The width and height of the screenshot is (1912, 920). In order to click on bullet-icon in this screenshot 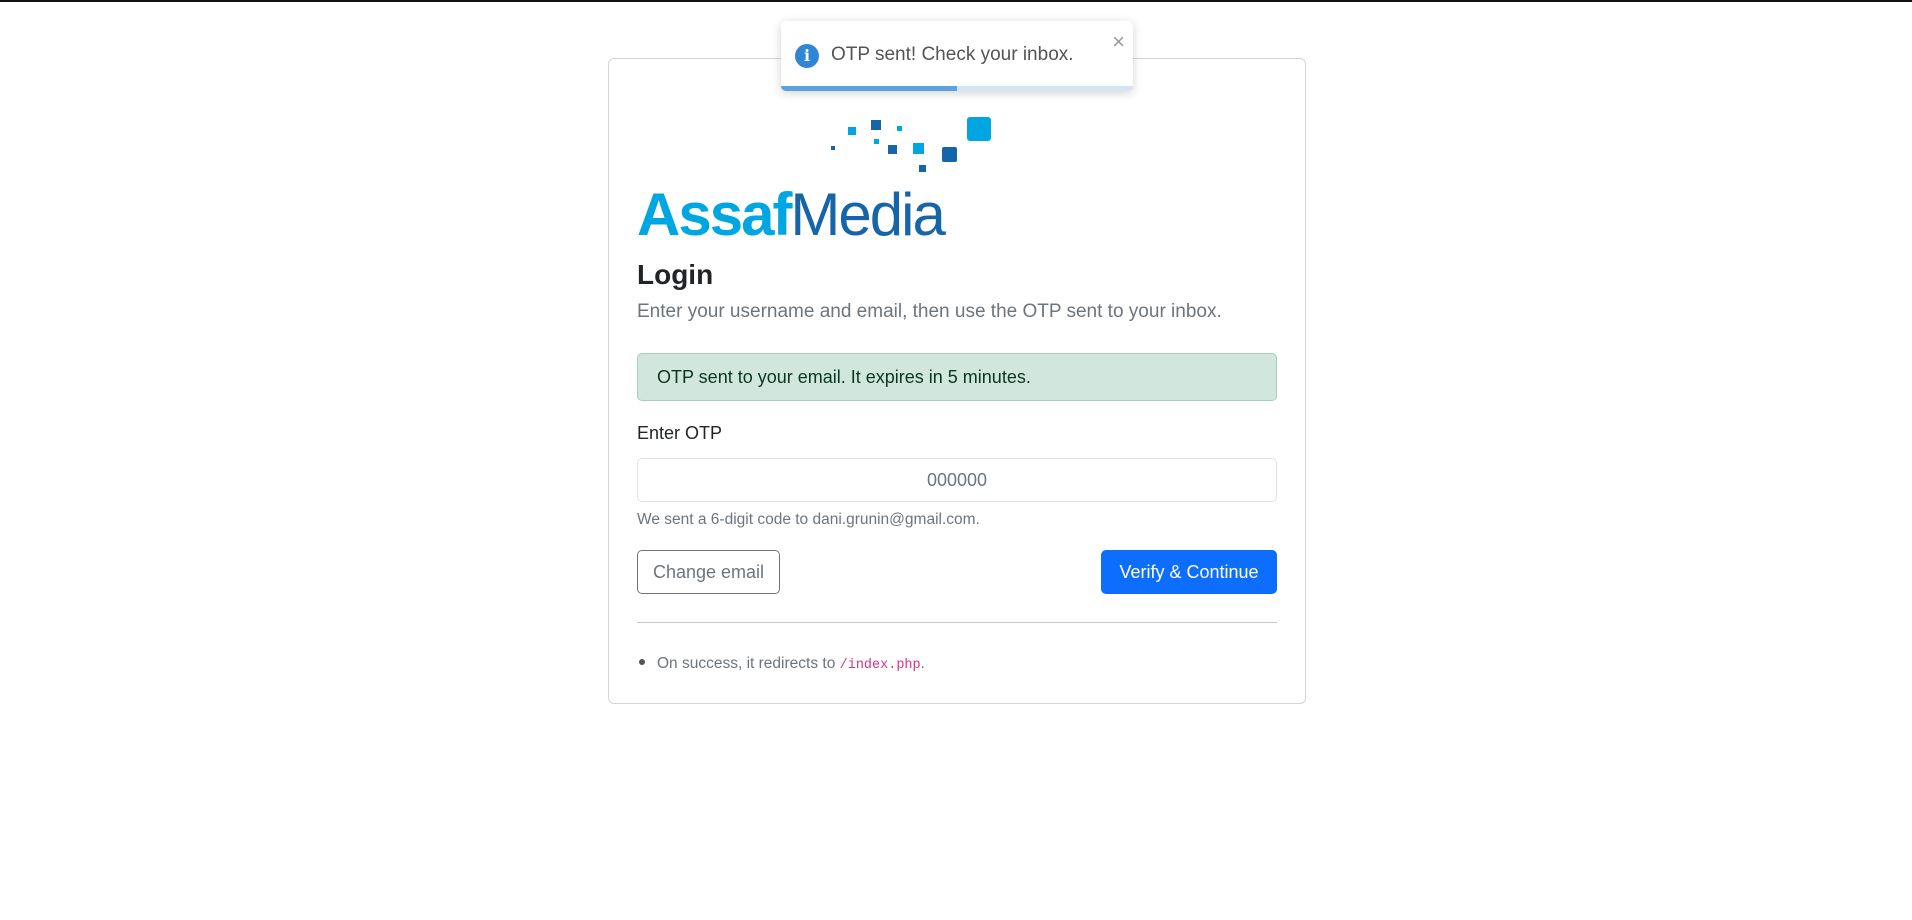, I will do `click(642, 662)`.